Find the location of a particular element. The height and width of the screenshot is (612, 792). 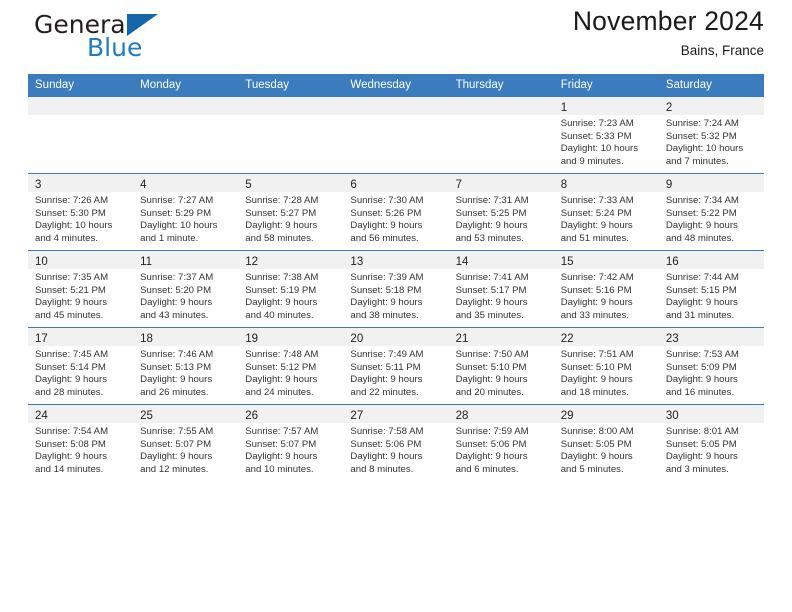

sunset-text: Sunset: 5:15 PM is located at coordinates (701, 290).